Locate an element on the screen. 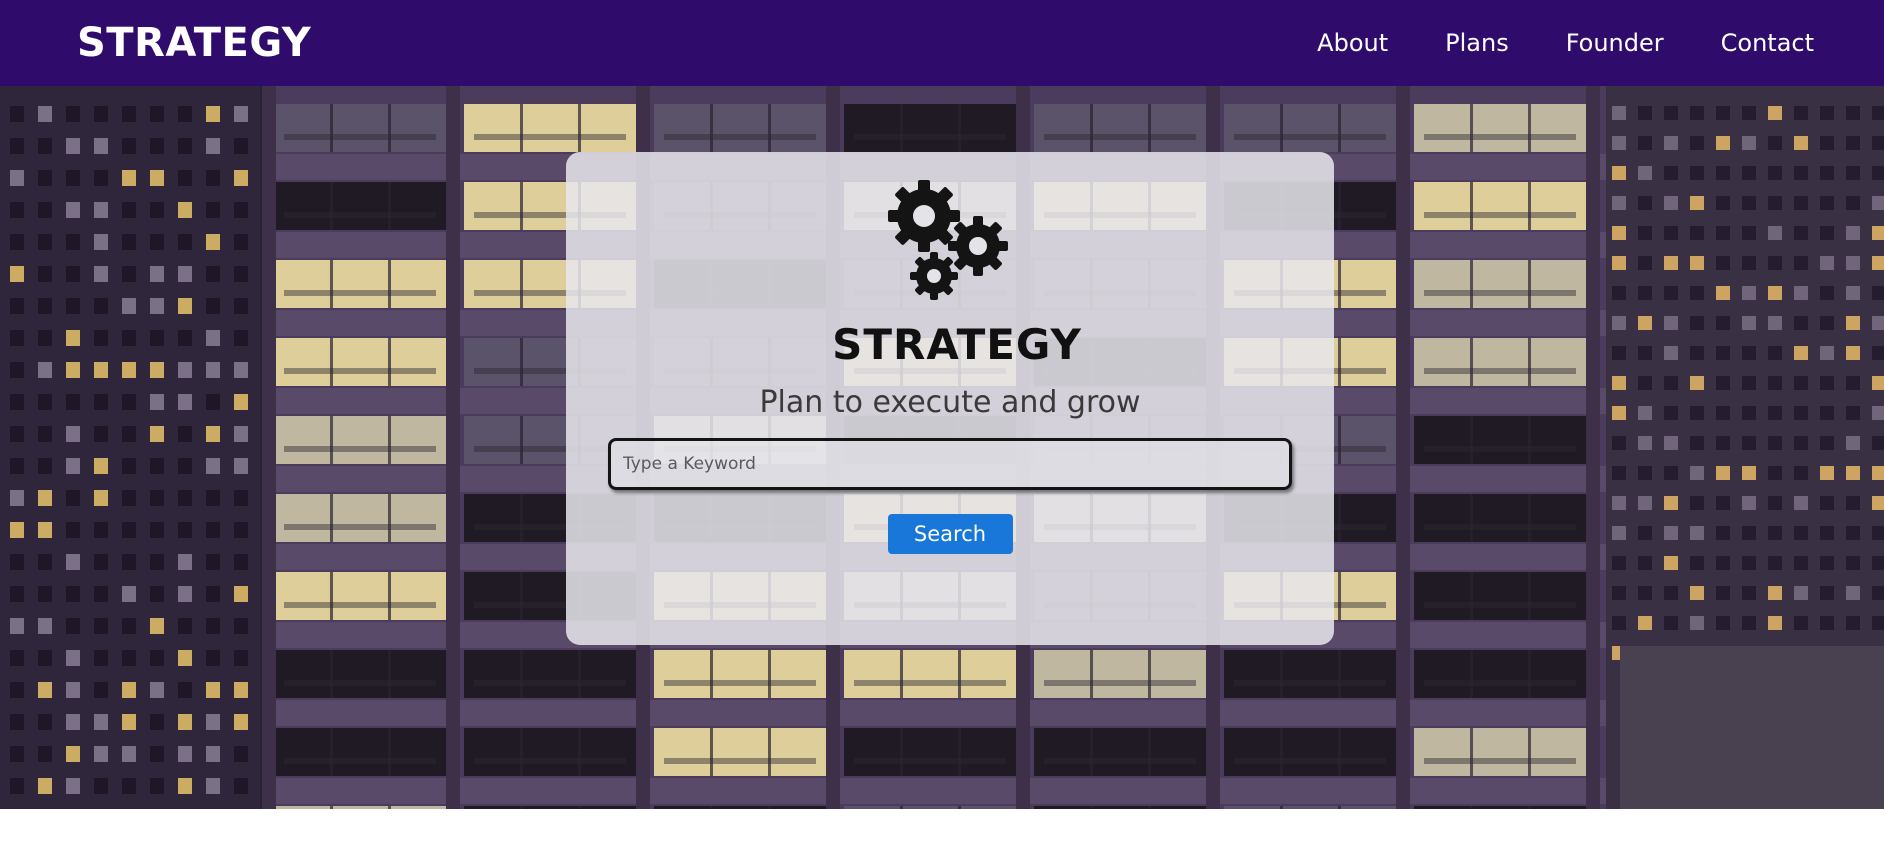 The height and width of the screenshot is (867, 1884). keyword-search-input is located at coordinates (950, 464).